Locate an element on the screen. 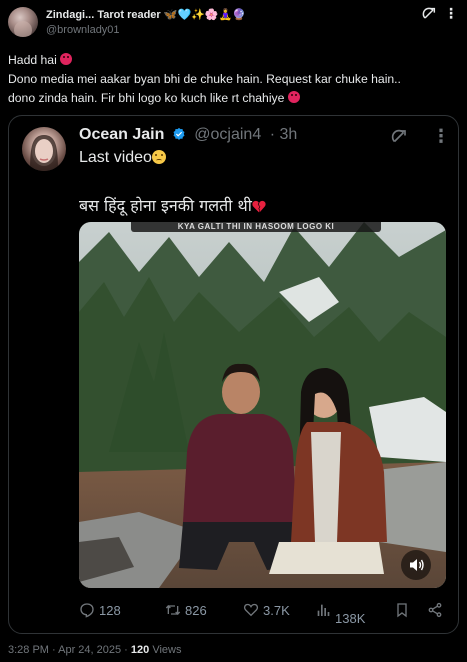  quoted-avatar is located at coordinates (44, 149).